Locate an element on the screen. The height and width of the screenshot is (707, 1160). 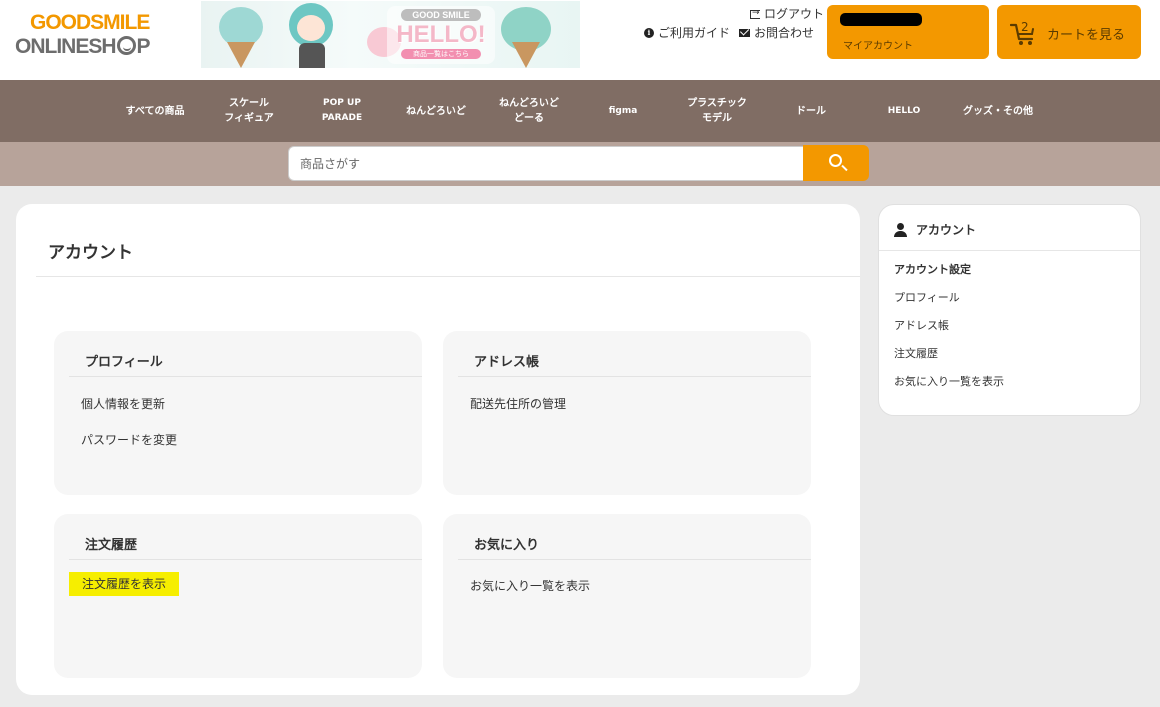
favorites-card: お気に入り お気に入り一覧を表示 is located at coordinates (627, 596).